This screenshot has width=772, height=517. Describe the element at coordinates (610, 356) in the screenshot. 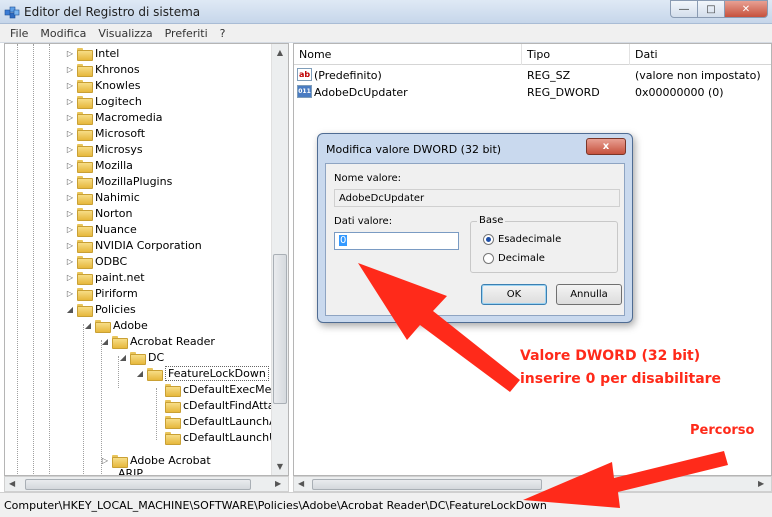

I see `annotation-dword-line1: Valore DWORD (32 bit)` at that location.